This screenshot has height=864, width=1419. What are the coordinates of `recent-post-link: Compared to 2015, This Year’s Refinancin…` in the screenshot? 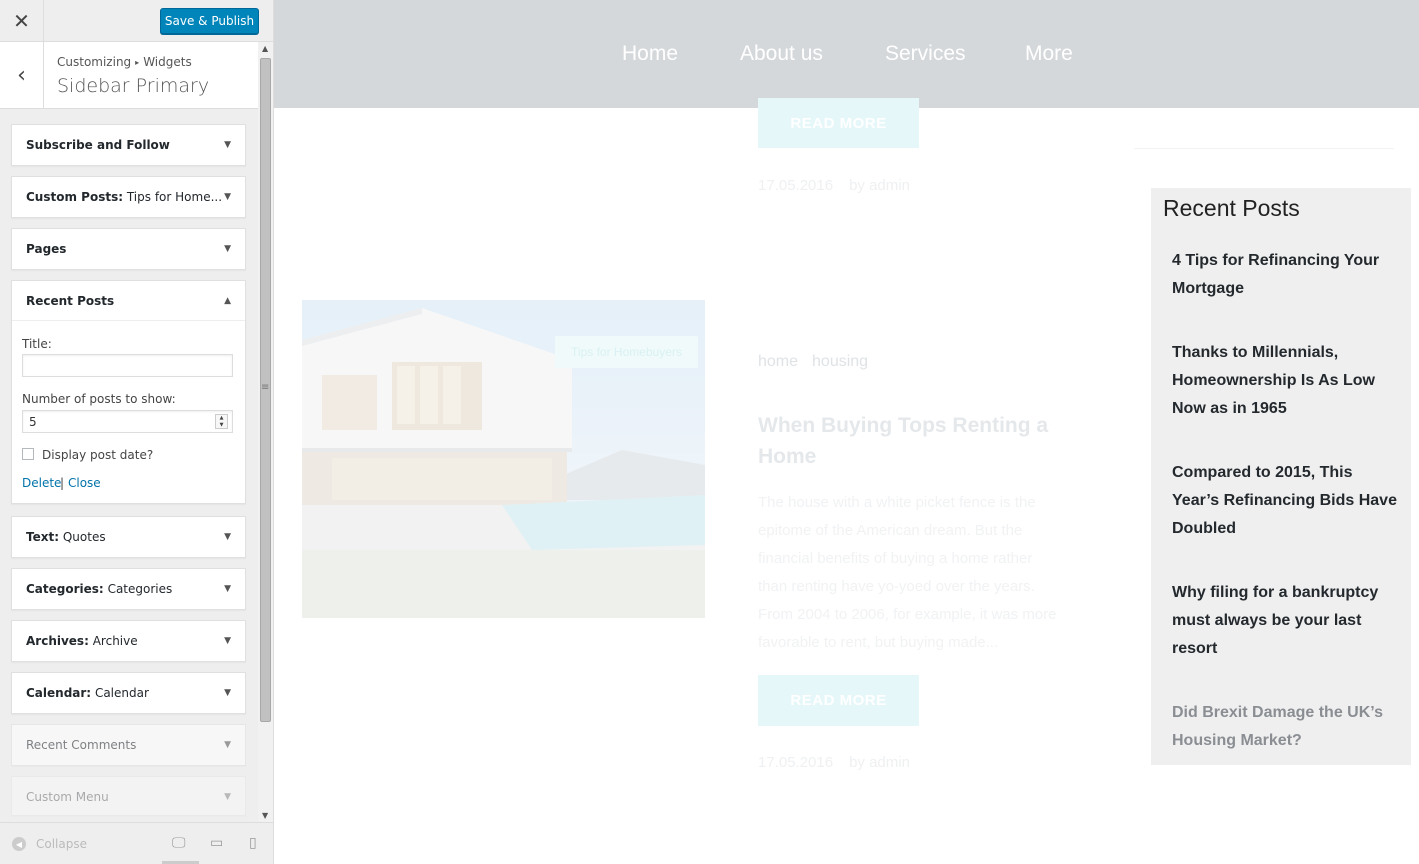 It's located at (1286, 501).